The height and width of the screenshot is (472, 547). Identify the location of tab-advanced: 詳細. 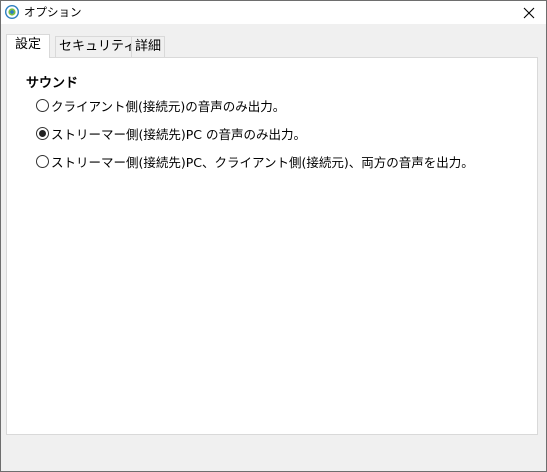
(148, 46).